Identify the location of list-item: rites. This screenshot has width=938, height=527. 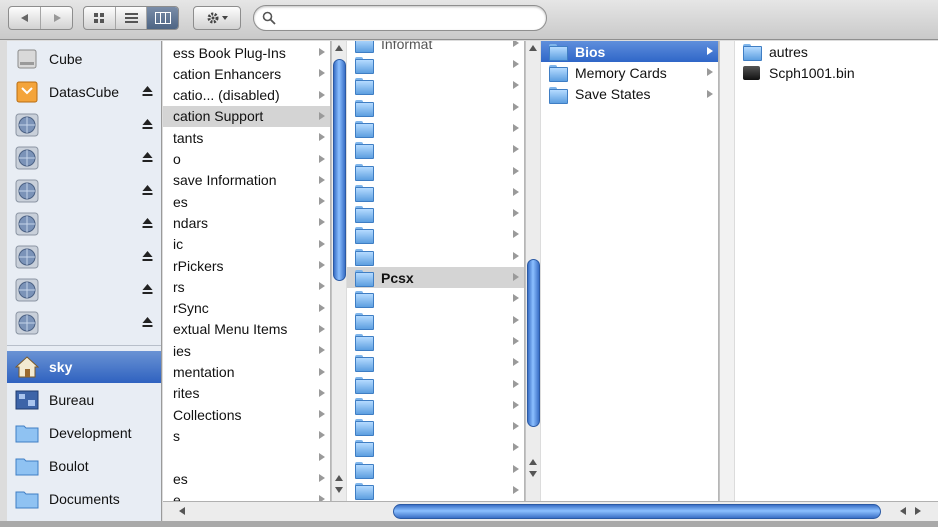
(246, 393).